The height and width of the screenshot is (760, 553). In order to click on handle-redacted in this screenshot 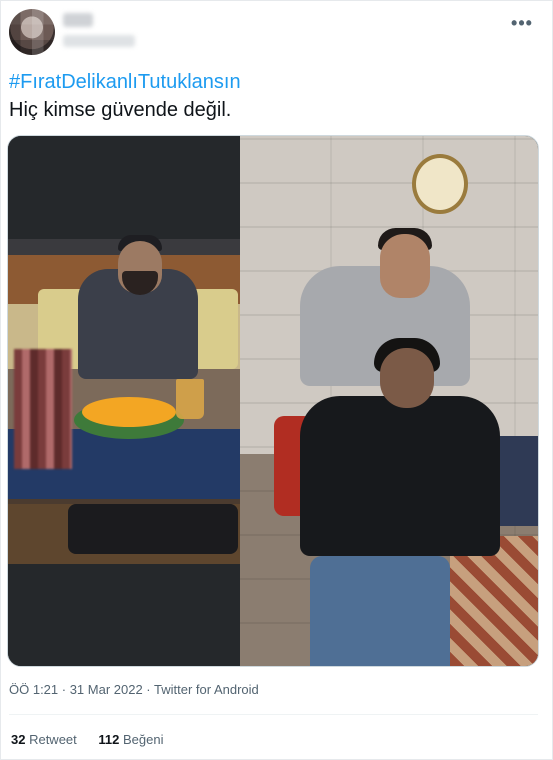, I will do `click(99, 41)`.